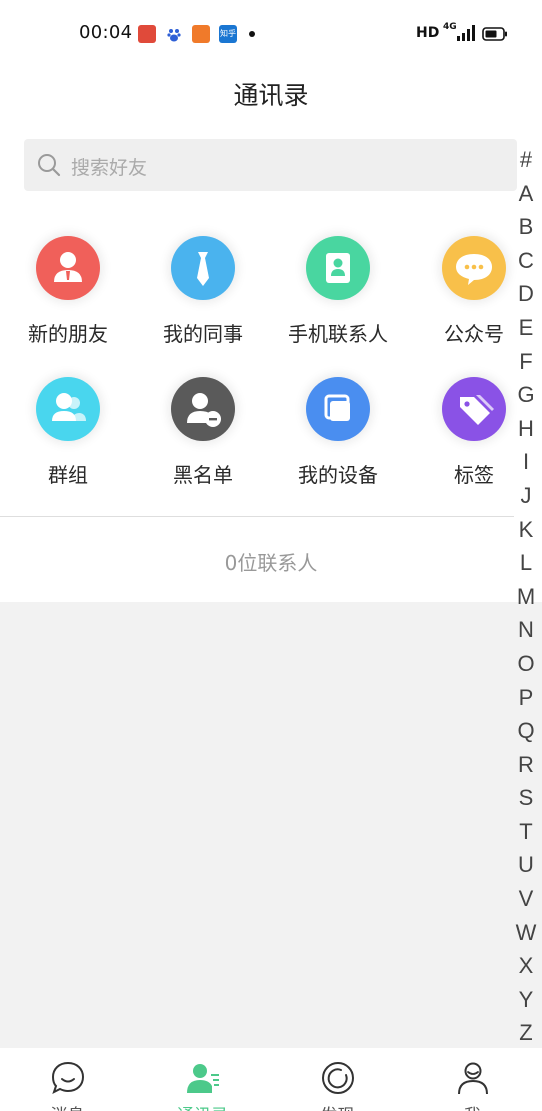  I want to click on alphabet-letter: W, so click(526, 933).